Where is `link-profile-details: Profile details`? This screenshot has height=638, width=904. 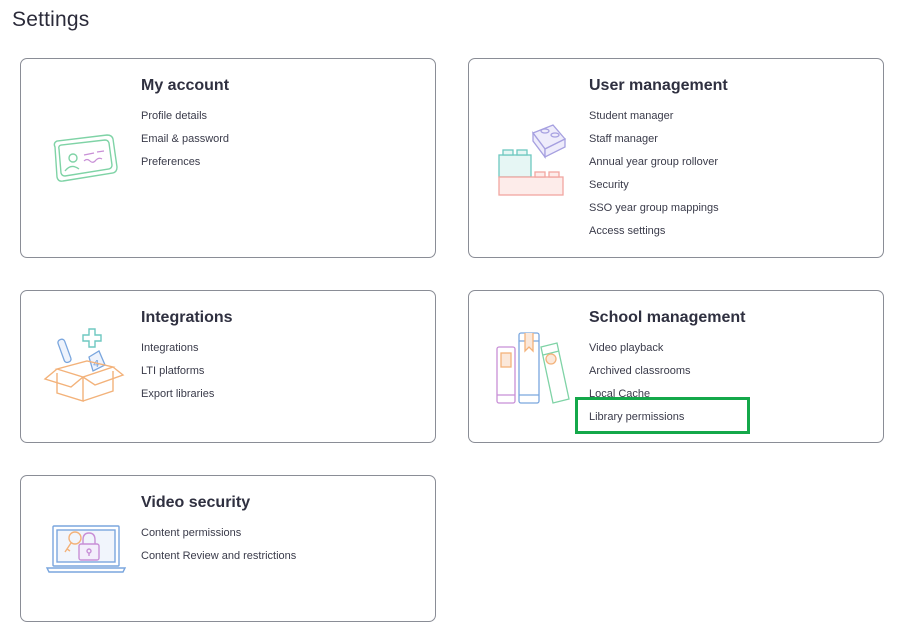
link-profile-details: Profile details is located at coordinates (174, 116).